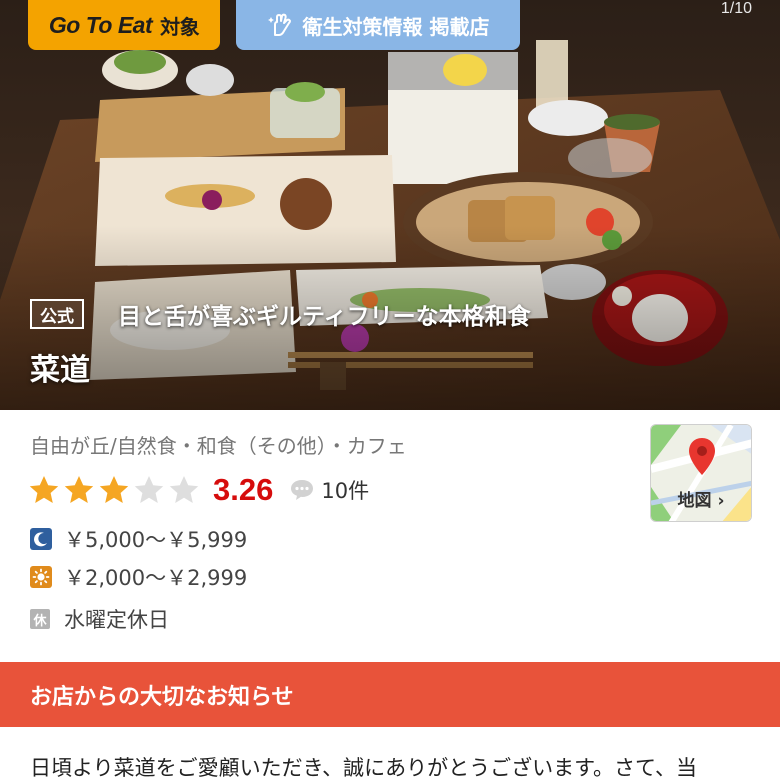 The width and height of the screenshot is (780, 782). I want to click on closed-day-icon: 休, so click(40, 619).